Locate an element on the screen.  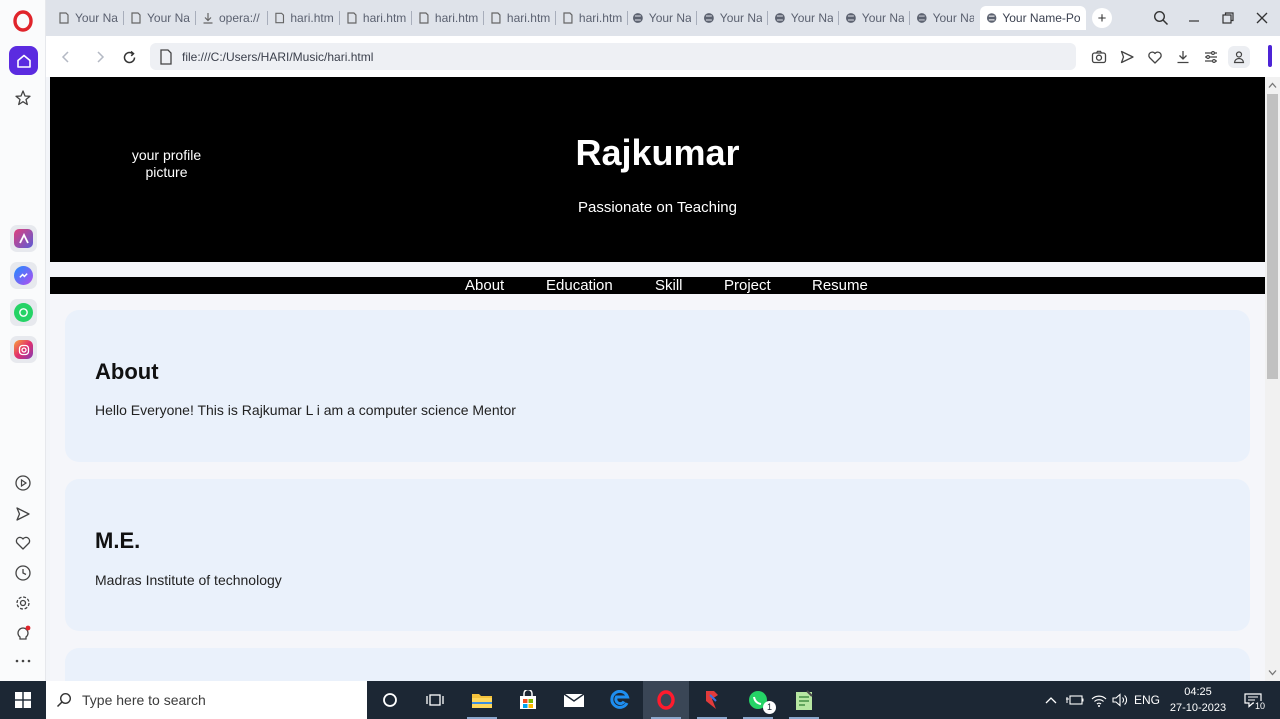
pinboards-button is located at coordinates (1155, 57).